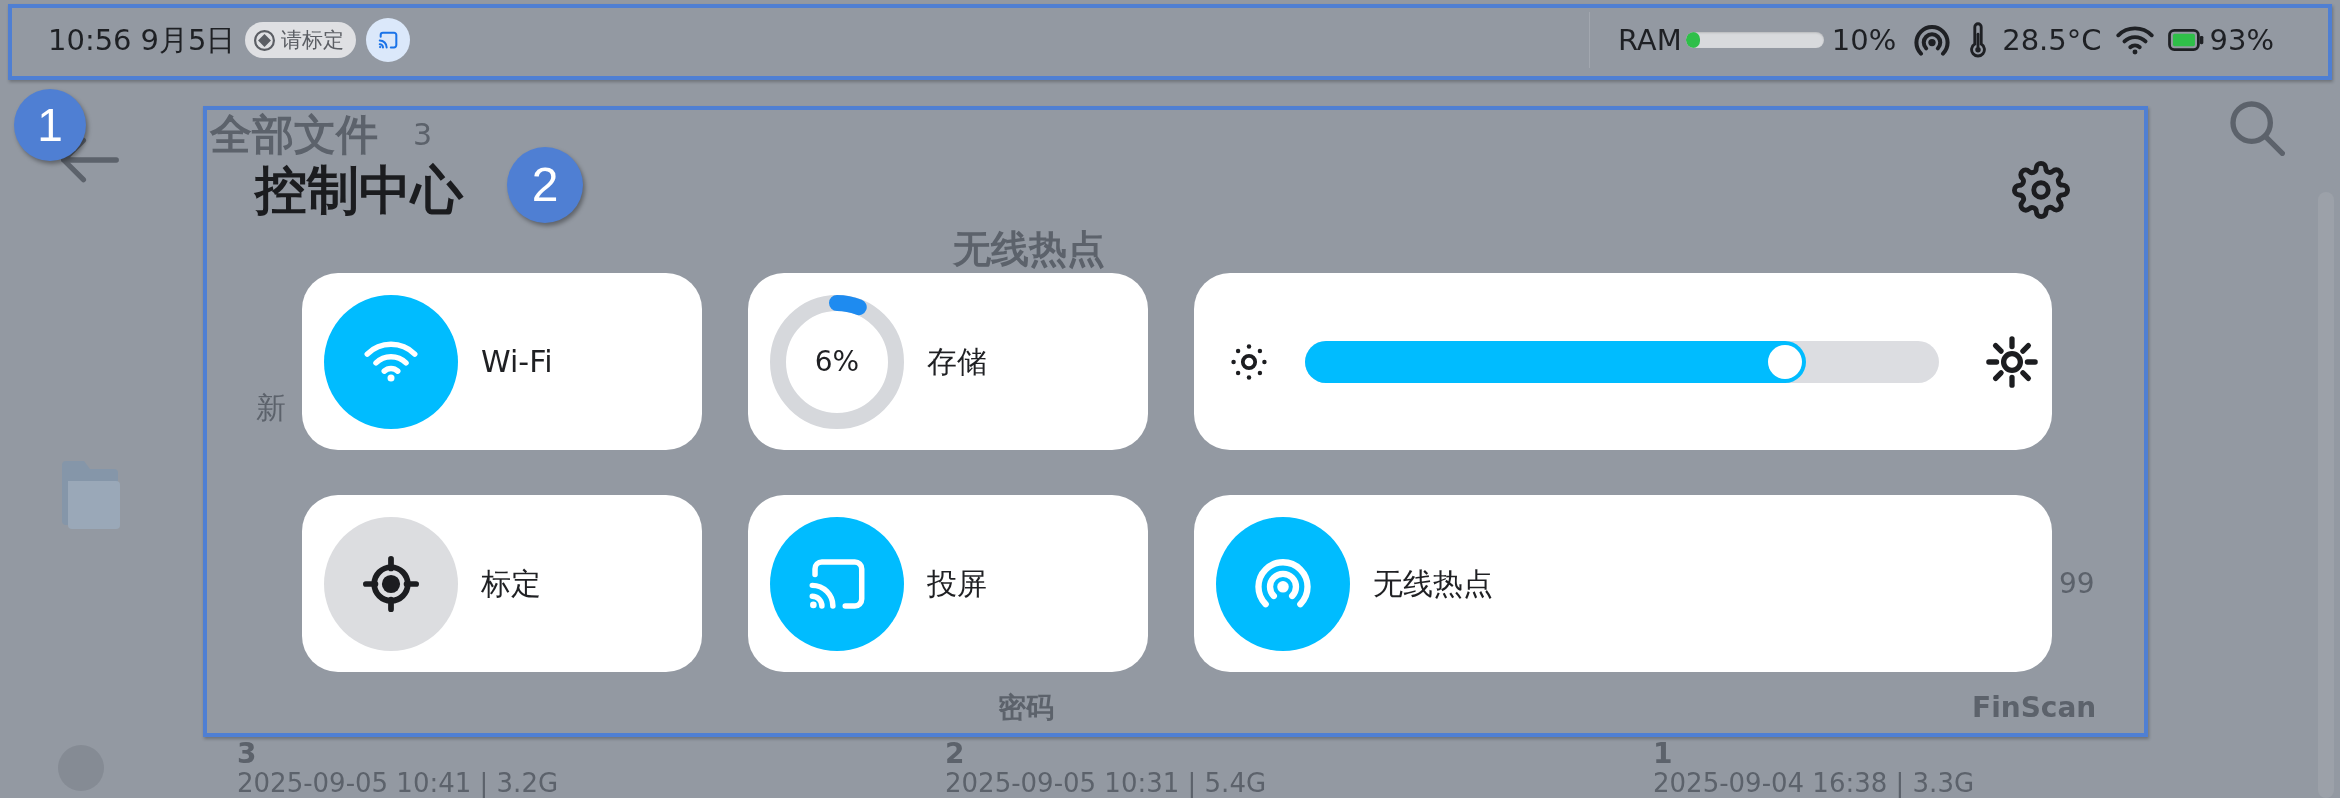  I want to click on temperature-text: 28.5°C, so click(2052, 40).